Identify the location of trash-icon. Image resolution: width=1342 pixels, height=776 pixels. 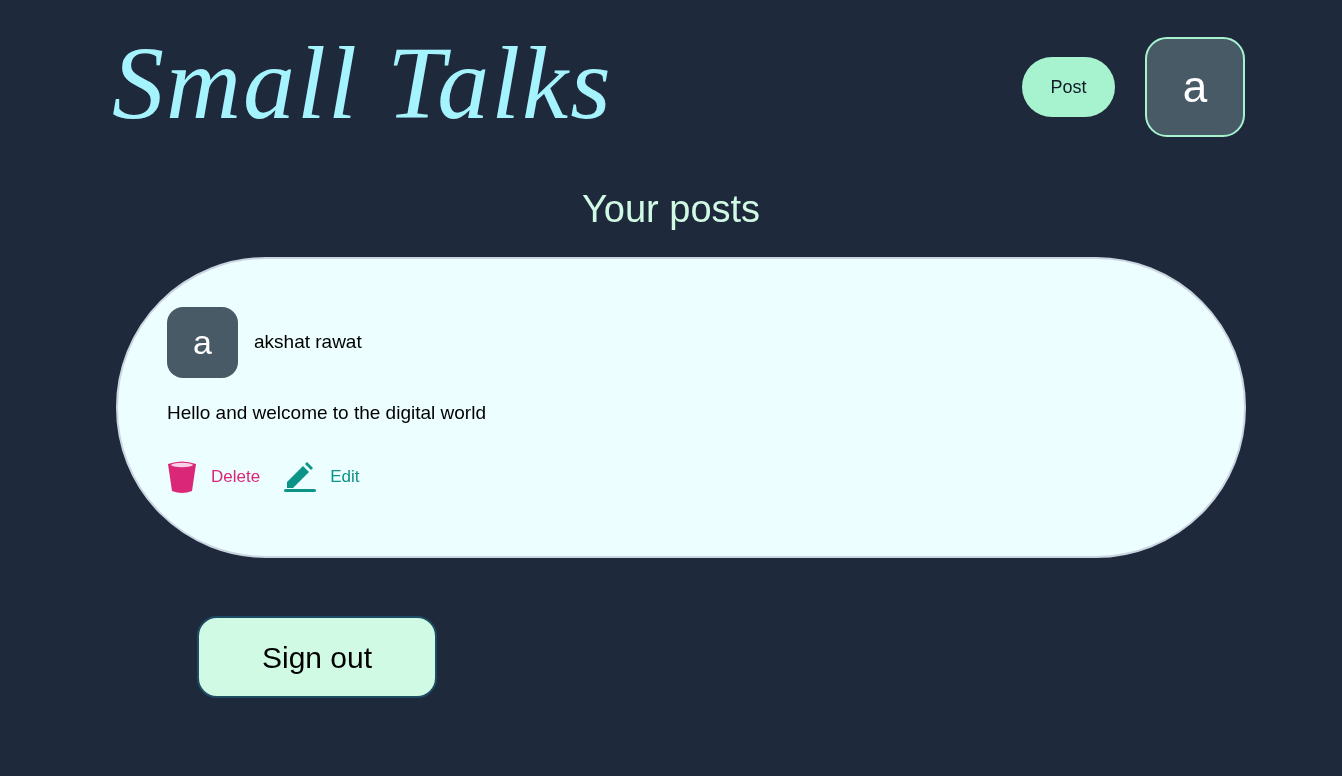
(182, 477).